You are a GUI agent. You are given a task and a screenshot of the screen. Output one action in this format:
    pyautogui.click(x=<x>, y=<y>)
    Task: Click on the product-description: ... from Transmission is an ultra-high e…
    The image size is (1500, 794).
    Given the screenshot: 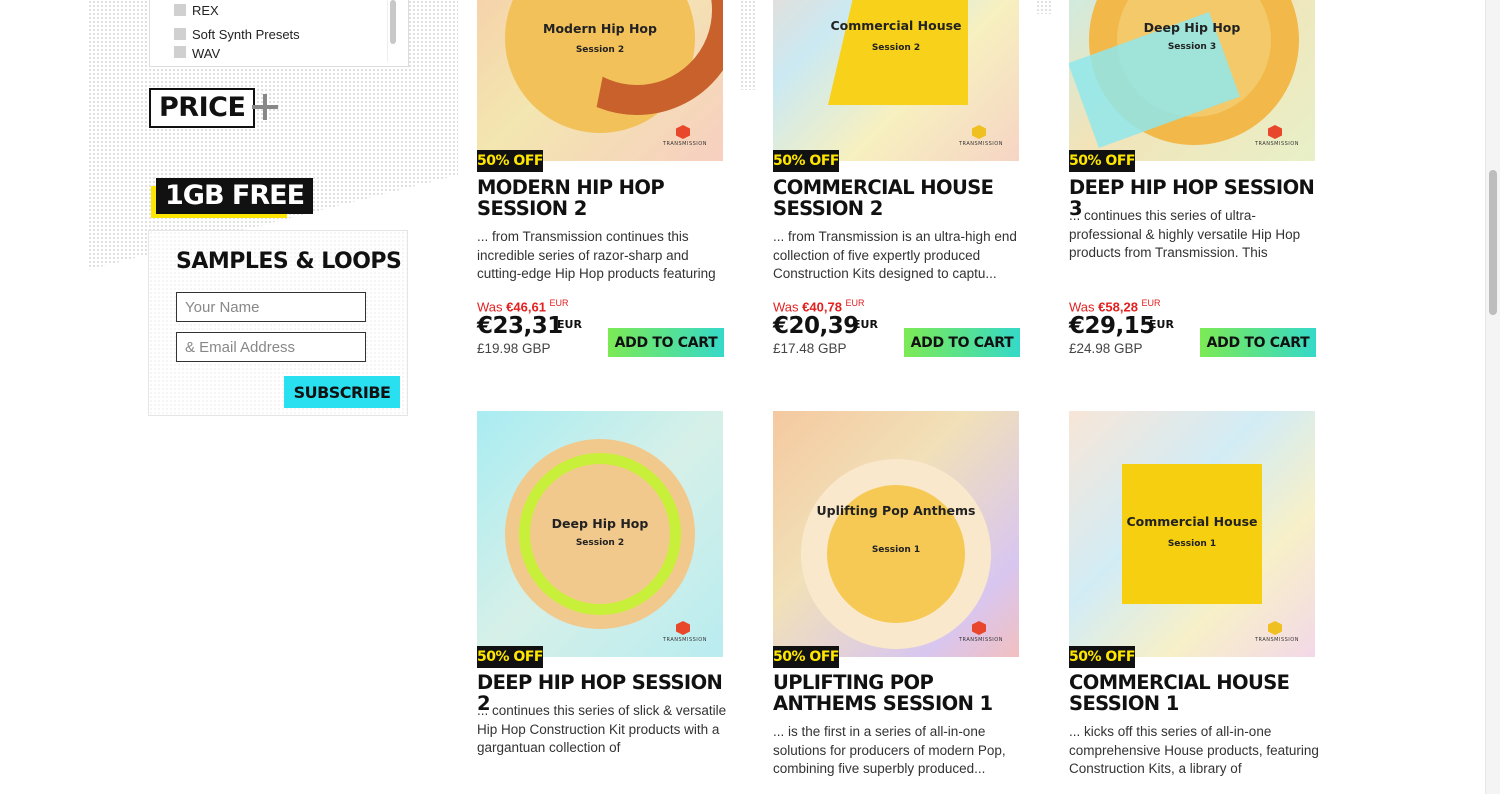 What is the action you would take?
    pyautogui.click(x=895, y=255)
    